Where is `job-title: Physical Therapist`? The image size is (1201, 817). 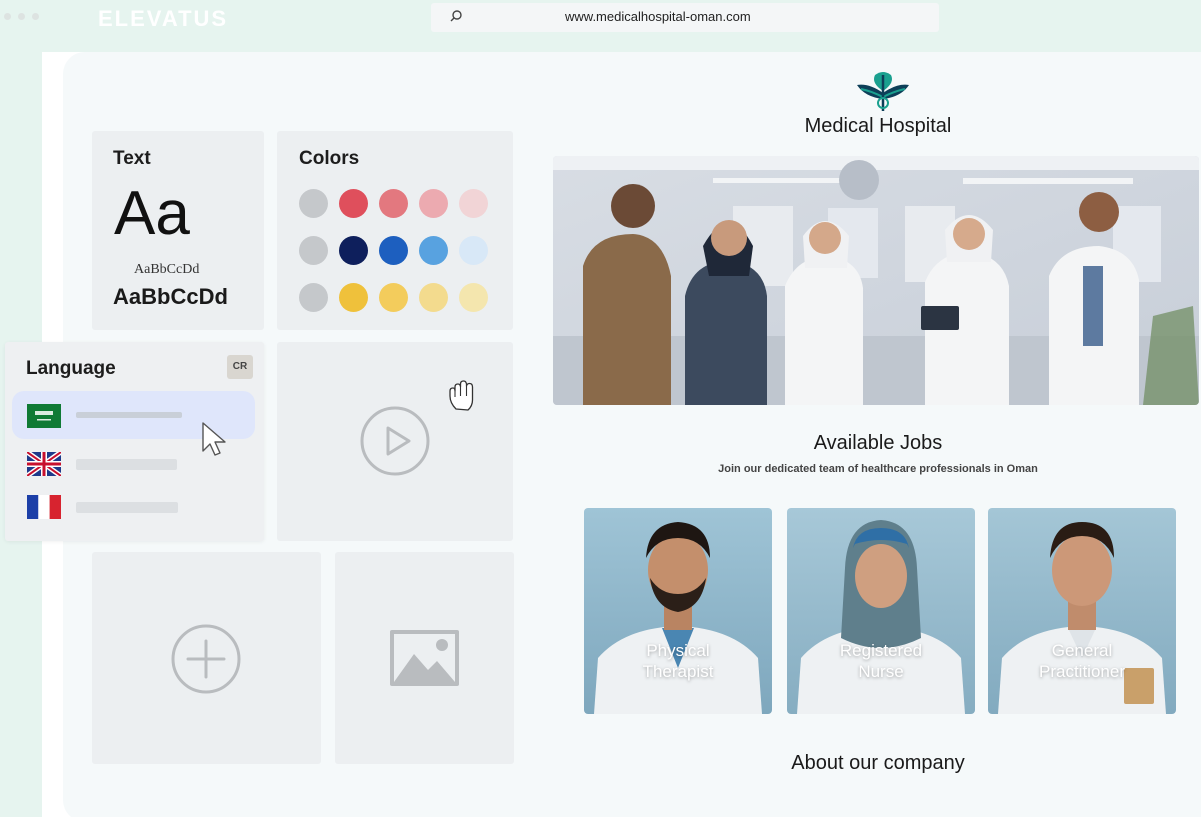 job-title: Physical Therapist is located at coordinates (678, 661).